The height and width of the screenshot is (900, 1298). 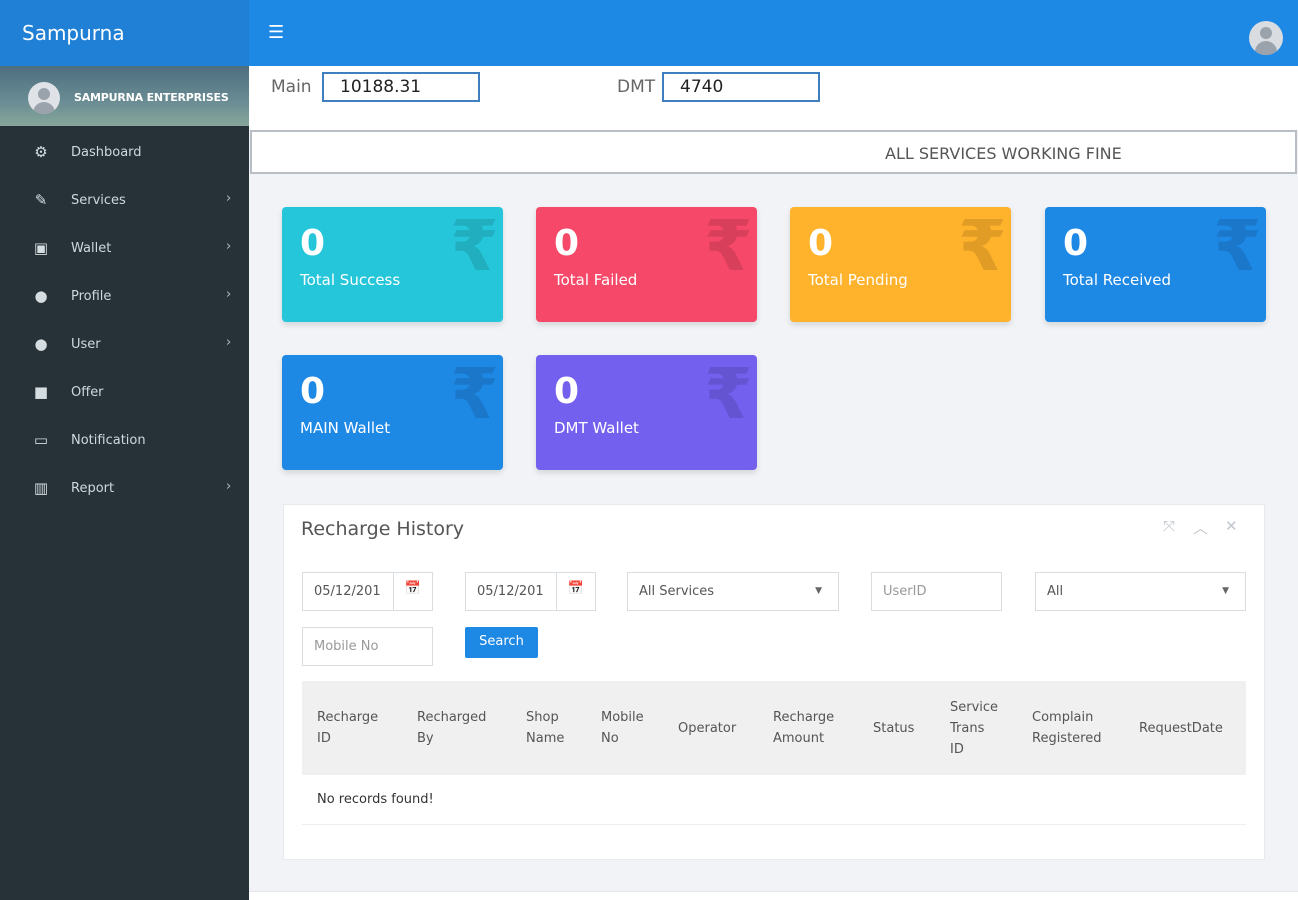 I want to click on card-total-received: 0 Total Received ₹, so click(x=1155, y=264).